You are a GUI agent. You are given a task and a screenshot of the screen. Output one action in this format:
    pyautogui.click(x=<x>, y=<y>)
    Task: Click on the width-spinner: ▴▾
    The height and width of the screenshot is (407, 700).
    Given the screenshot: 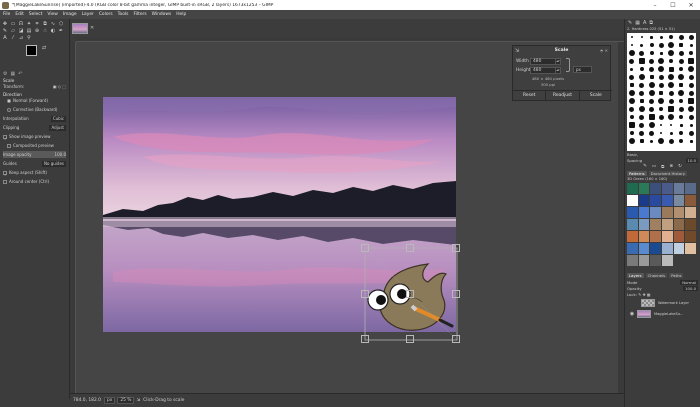 What is the action you would take?
    pyautogui.click(x=558, y=61)
    